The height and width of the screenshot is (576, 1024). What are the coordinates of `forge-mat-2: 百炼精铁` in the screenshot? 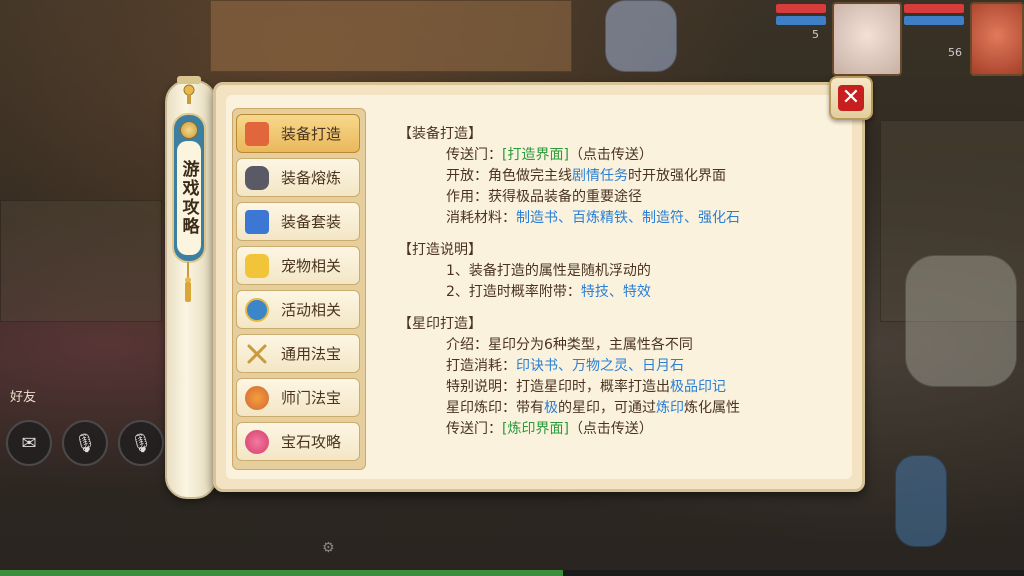 It's located at (600, 218).